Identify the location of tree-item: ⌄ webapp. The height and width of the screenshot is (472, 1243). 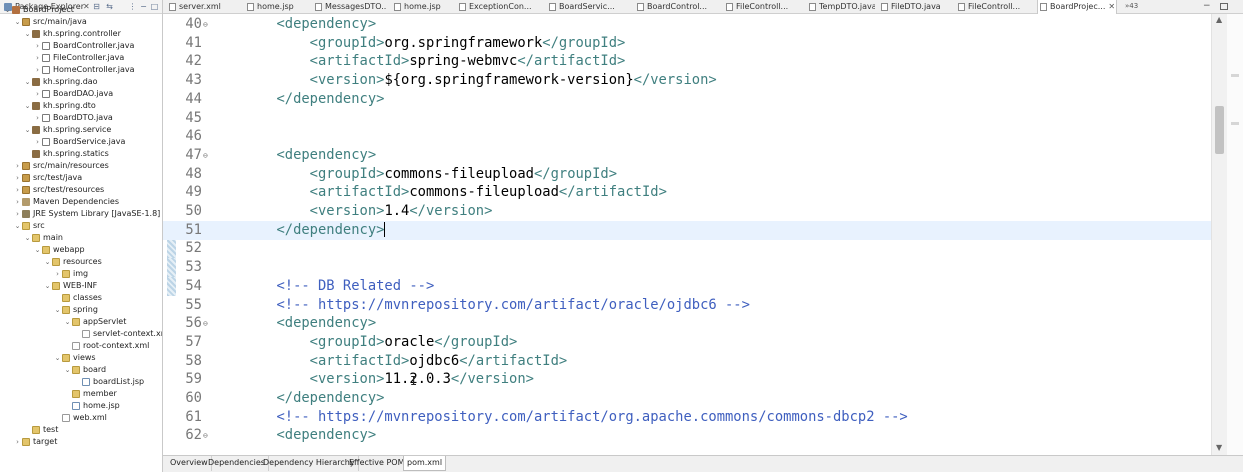
(81, 250).